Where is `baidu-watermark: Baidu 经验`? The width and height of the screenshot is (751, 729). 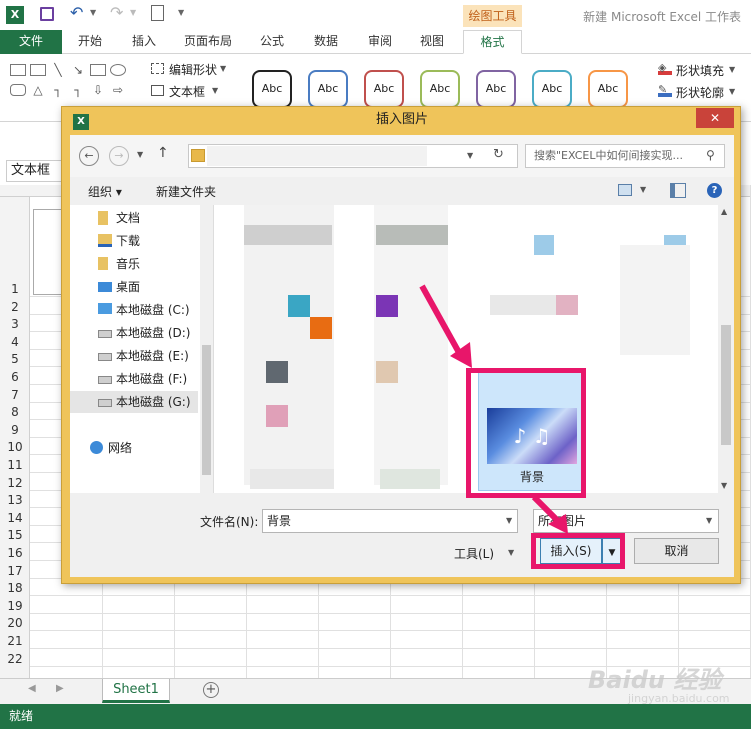 baidu-watermark: Baidu 经验 is located at coordinates (655, 680).